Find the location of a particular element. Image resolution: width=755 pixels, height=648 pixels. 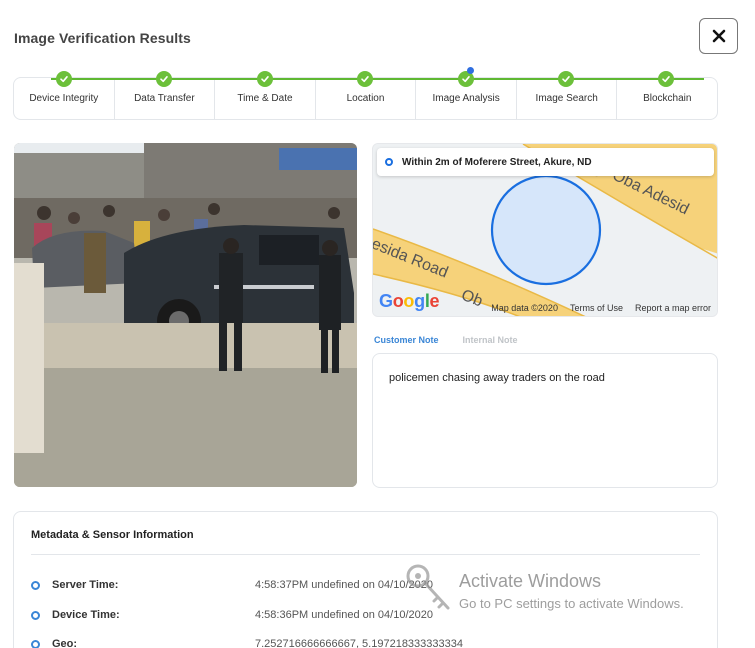

location-radius-circle is located at coordinates (546, 230).